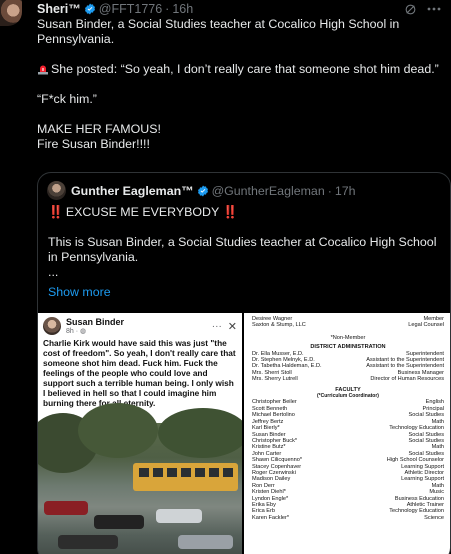  I want to click on more-options-icon, so click(434, 9).